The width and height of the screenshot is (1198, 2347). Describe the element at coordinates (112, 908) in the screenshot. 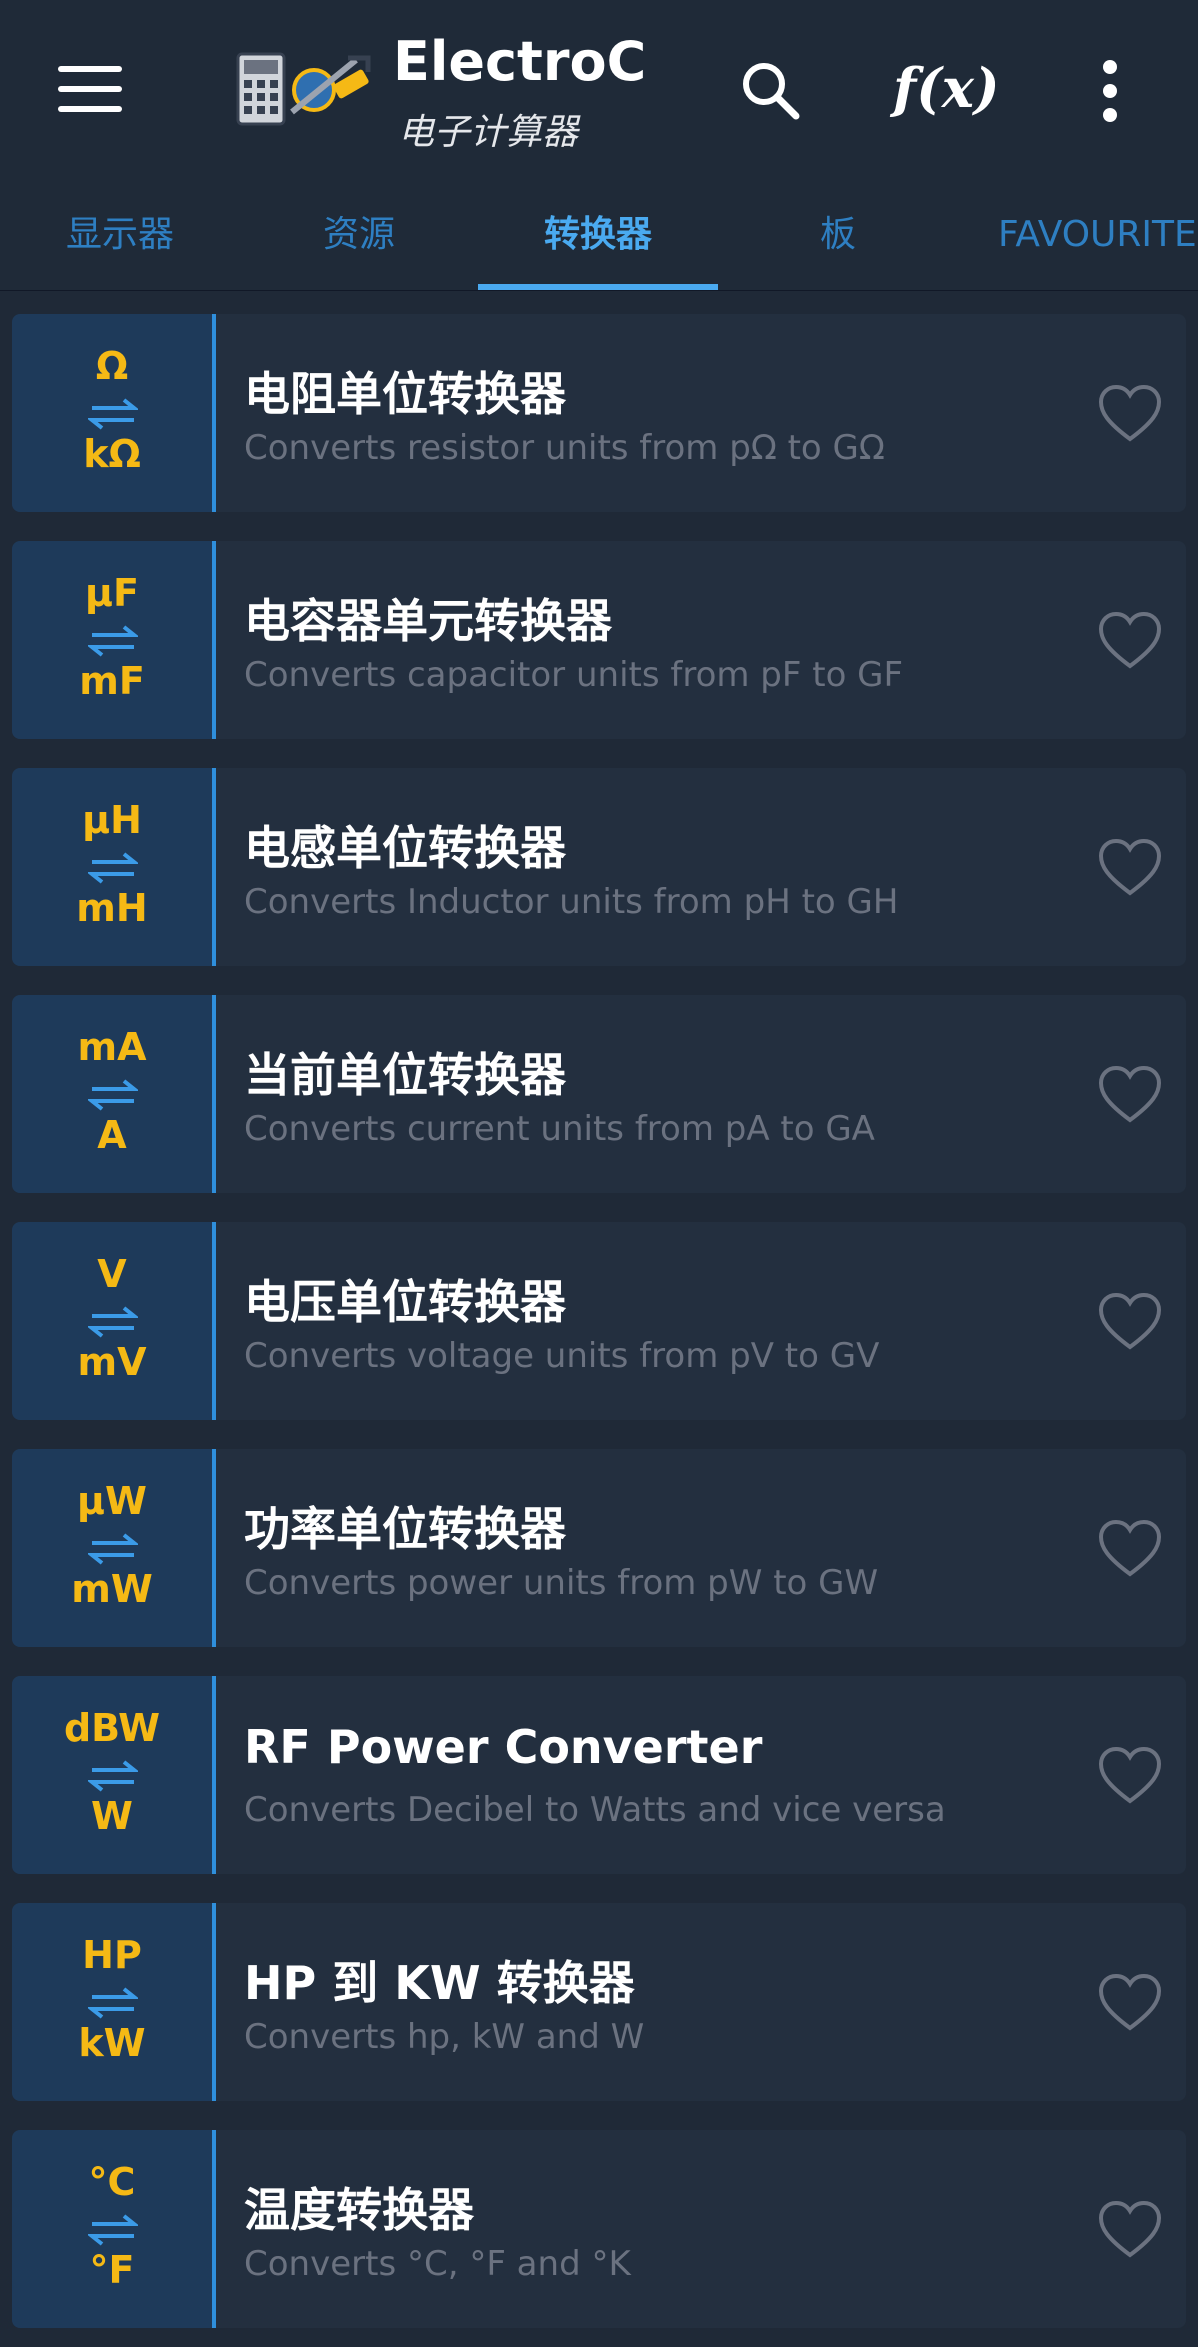

I see `unit-bottom-label: mH` at that location.